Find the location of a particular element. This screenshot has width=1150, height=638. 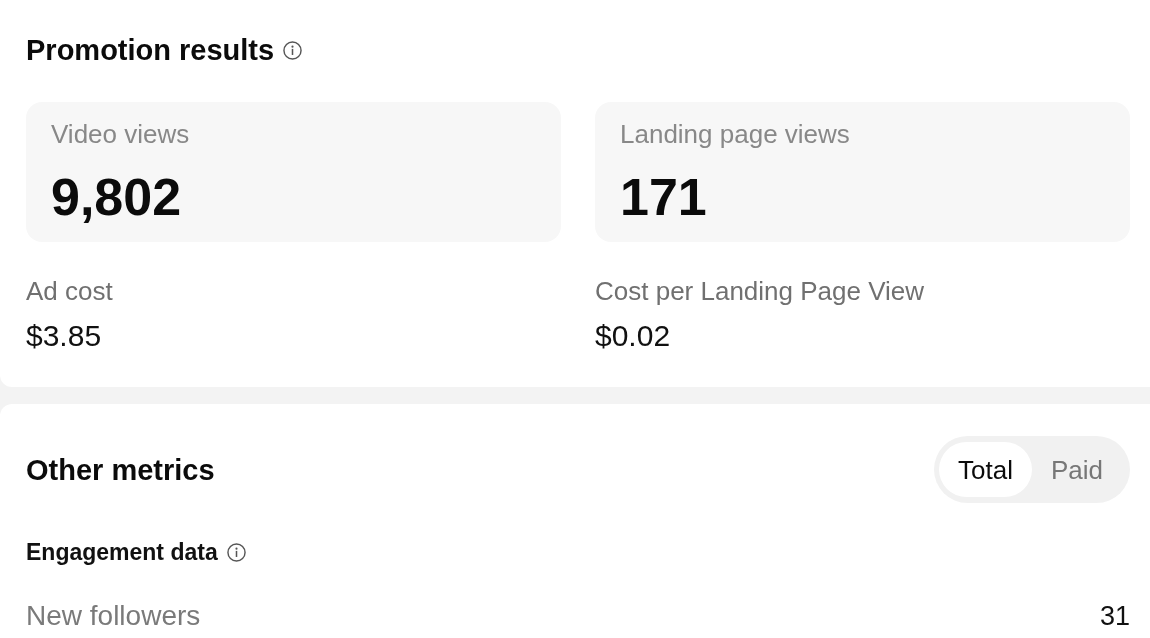

section-title: Other metrics is located at coordinates (120, 470).